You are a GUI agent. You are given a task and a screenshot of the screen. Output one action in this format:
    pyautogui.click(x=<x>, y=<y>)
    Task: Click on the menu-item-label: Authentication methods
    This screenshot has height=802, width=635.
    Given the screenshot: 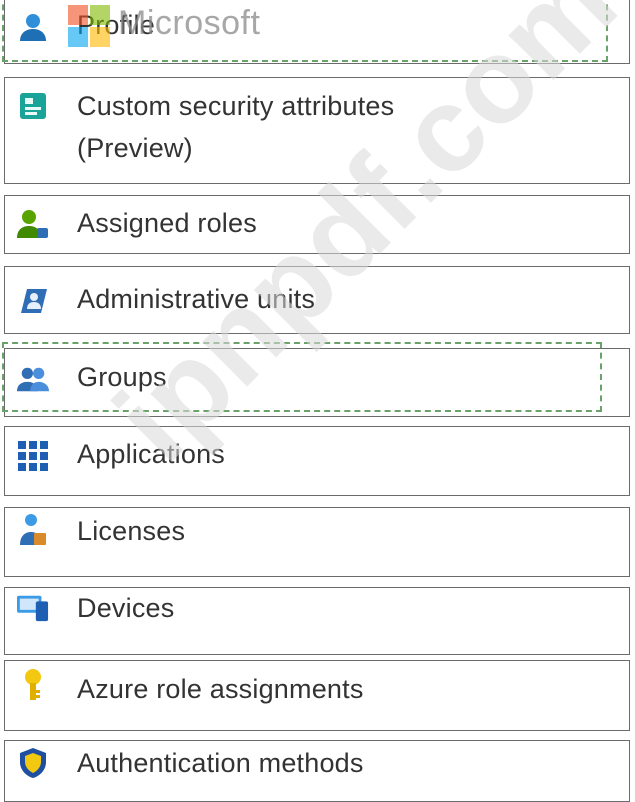 What is the action you would take?
    pyautogui.click(x=220, y=763)
    